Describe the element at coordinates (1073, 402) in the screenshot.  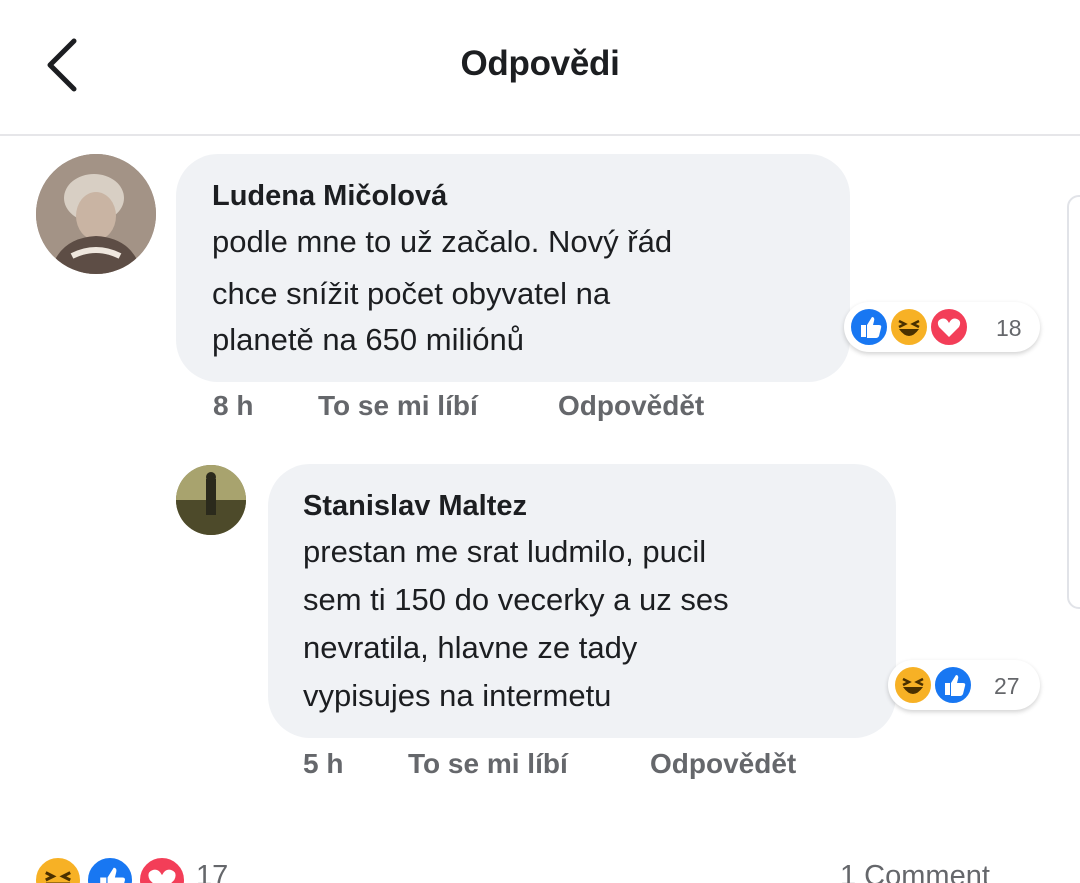
I see `scrollbar` at that location.